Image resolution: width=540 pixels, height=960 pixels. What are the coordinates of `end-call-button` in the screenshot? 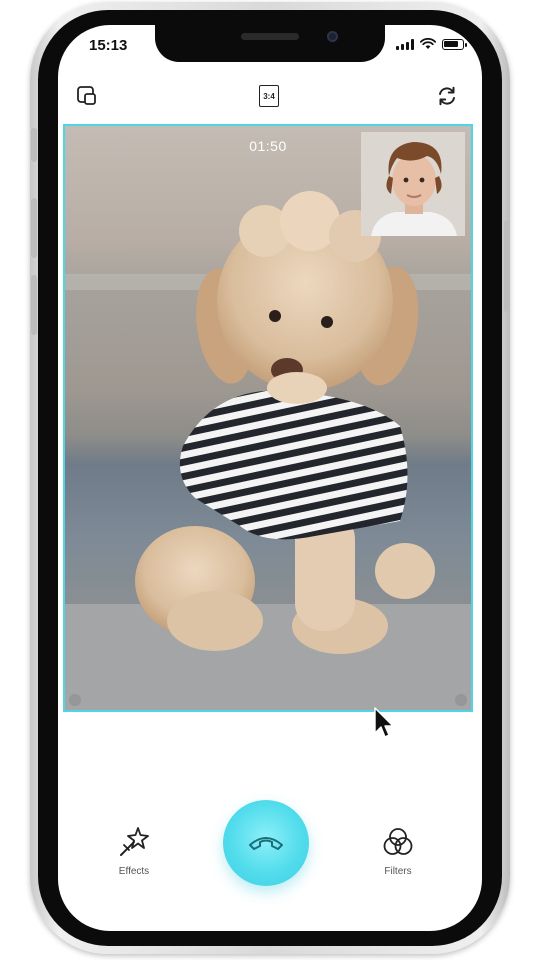 It's located at (266, 843).